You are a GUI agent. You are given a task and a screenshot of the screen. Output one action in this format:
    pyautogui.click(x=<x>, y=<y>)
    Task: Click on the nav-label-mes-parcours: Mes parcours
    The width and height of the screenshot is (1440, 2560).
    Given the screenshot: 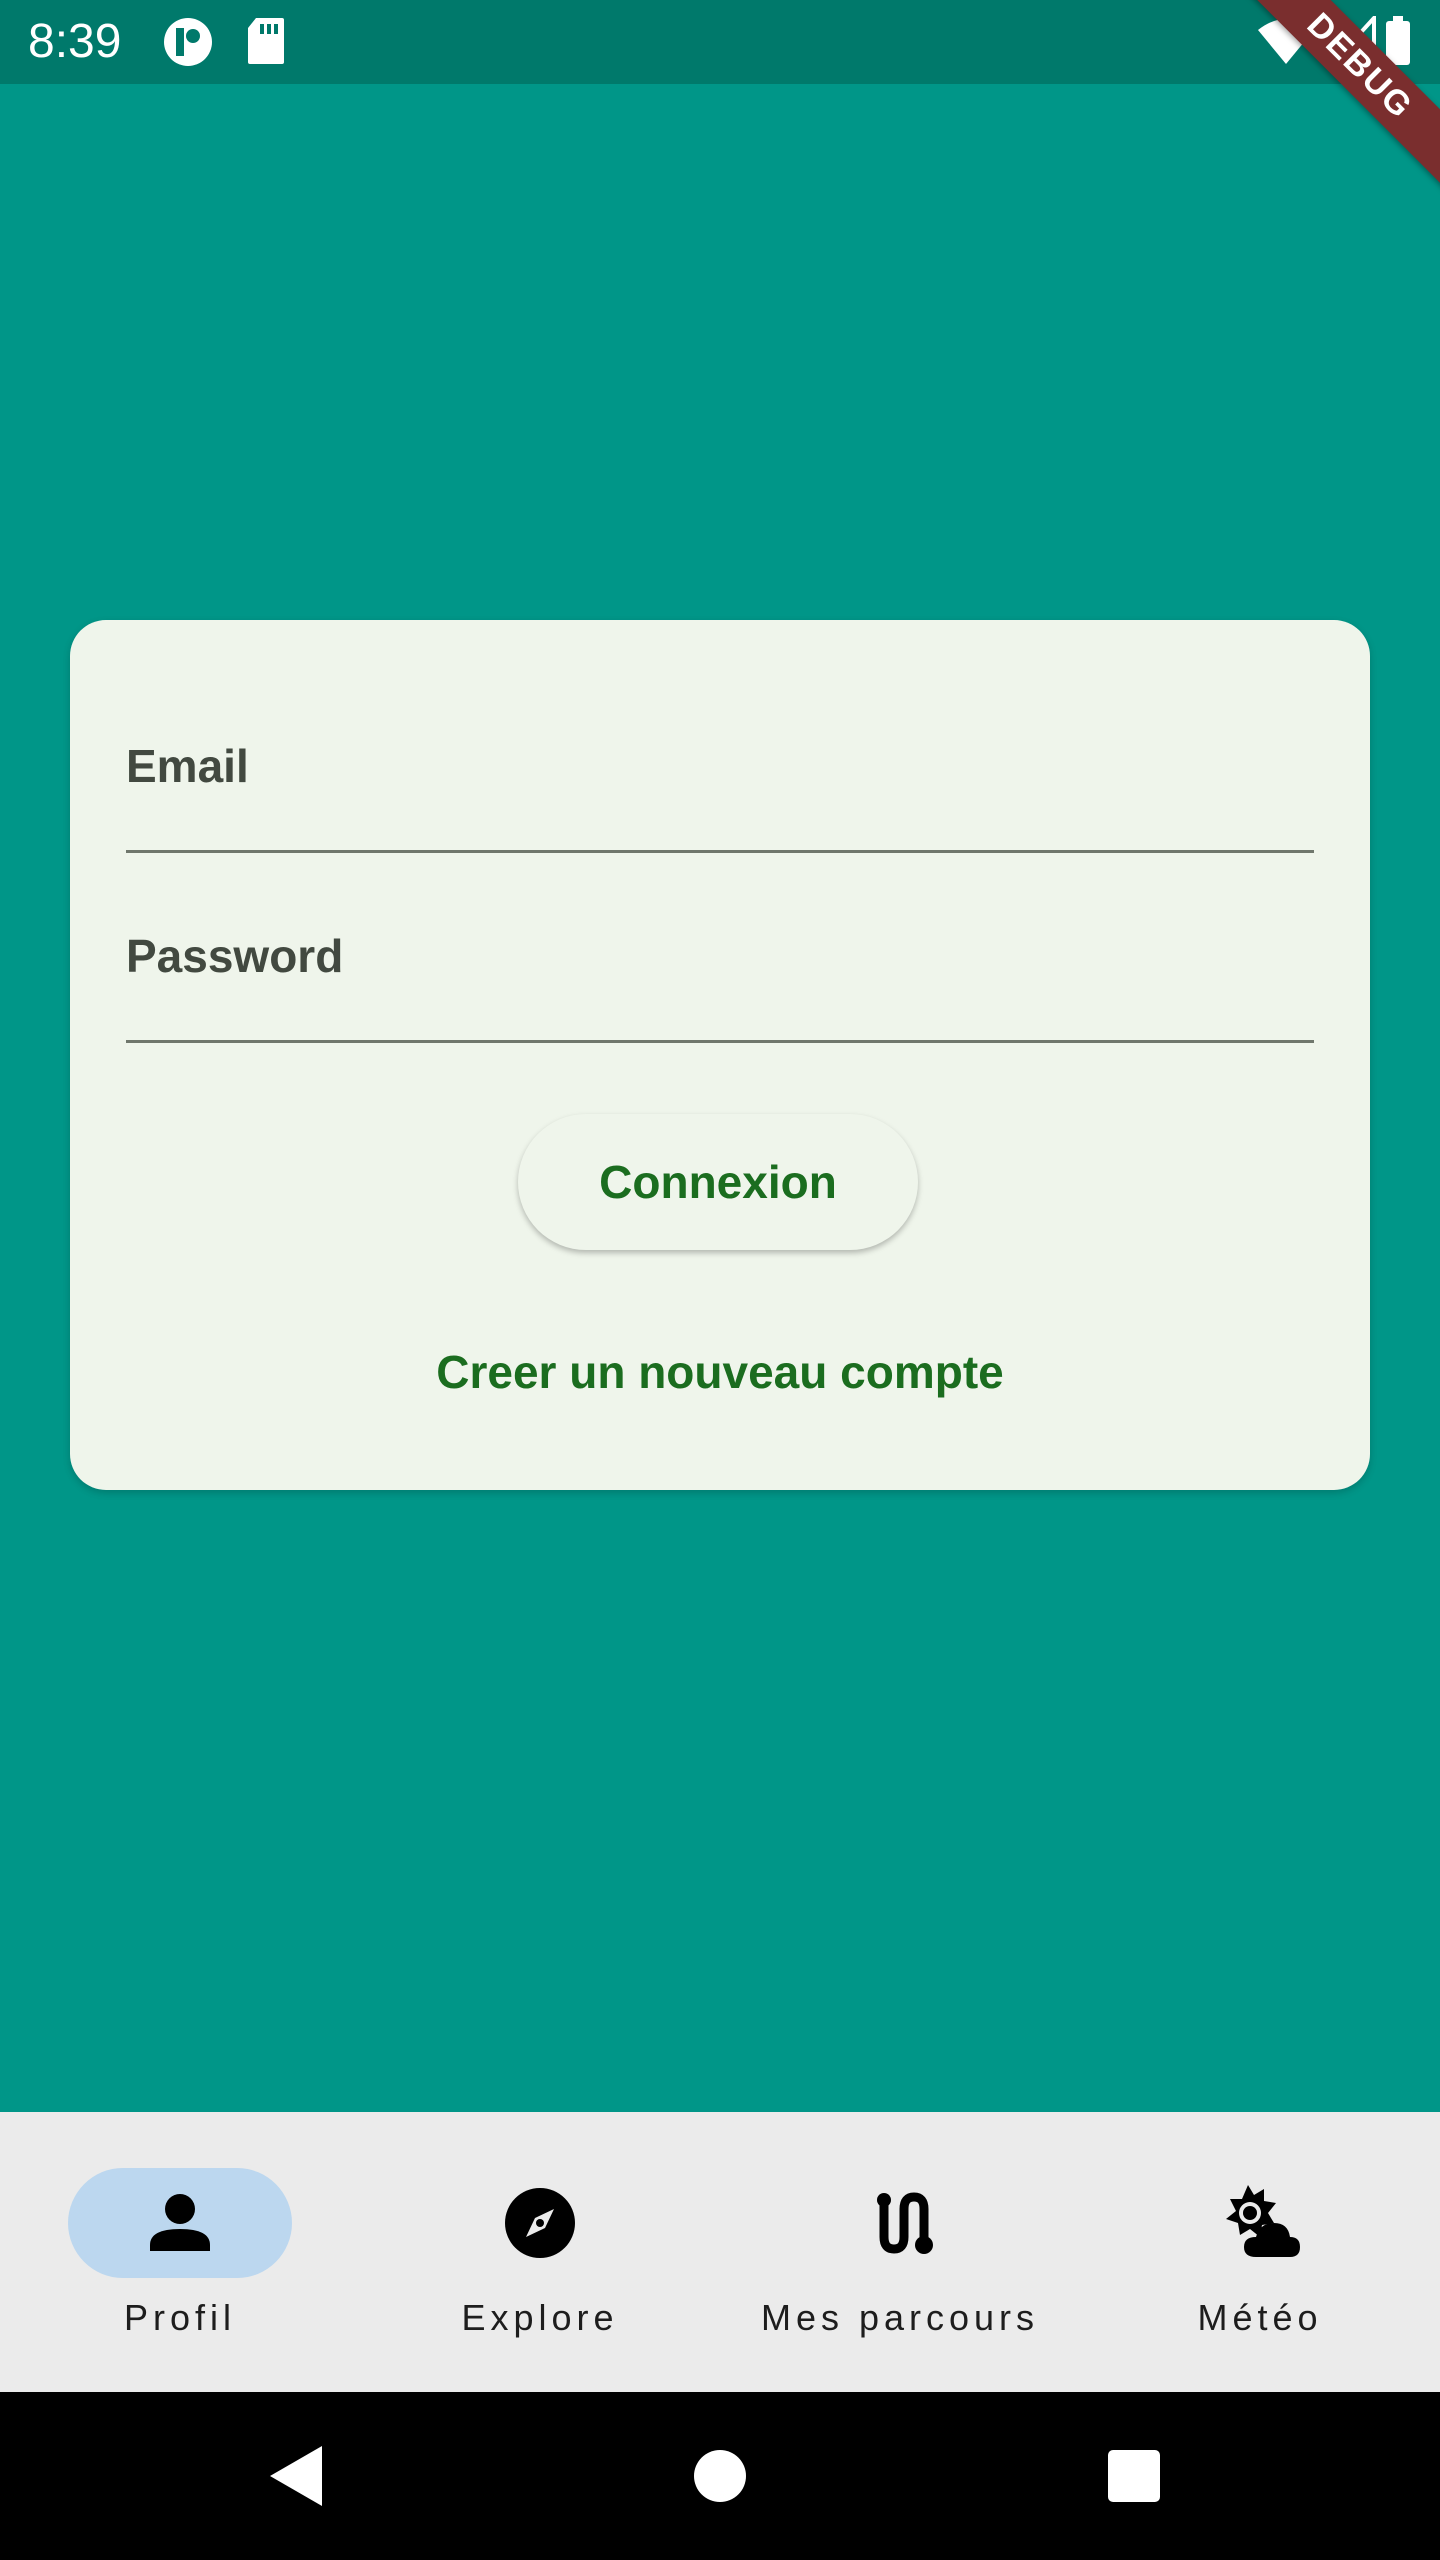 What is the action you would take?
    pyautogui.click(x=900, y=2317)
    